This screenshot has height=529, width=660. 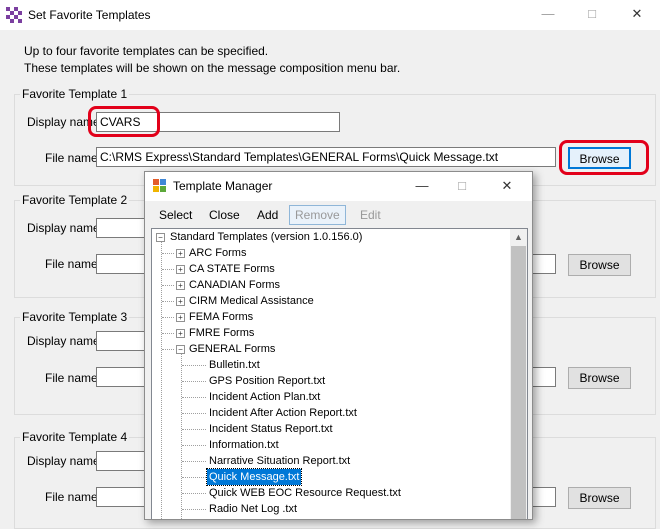 What do you see at coordinates (422, 186) in the screenshot?
I see `tm-minimize-icon: —` at bounding box center [422, 186].